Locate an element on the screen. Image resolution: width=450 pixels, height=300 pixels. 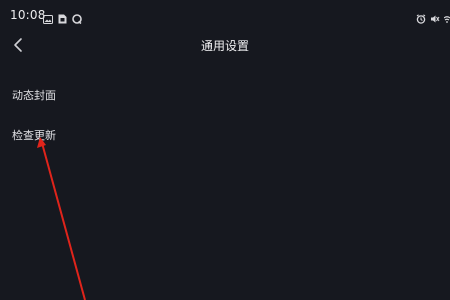
arrow-shaft is located at coordinates (63, 221).